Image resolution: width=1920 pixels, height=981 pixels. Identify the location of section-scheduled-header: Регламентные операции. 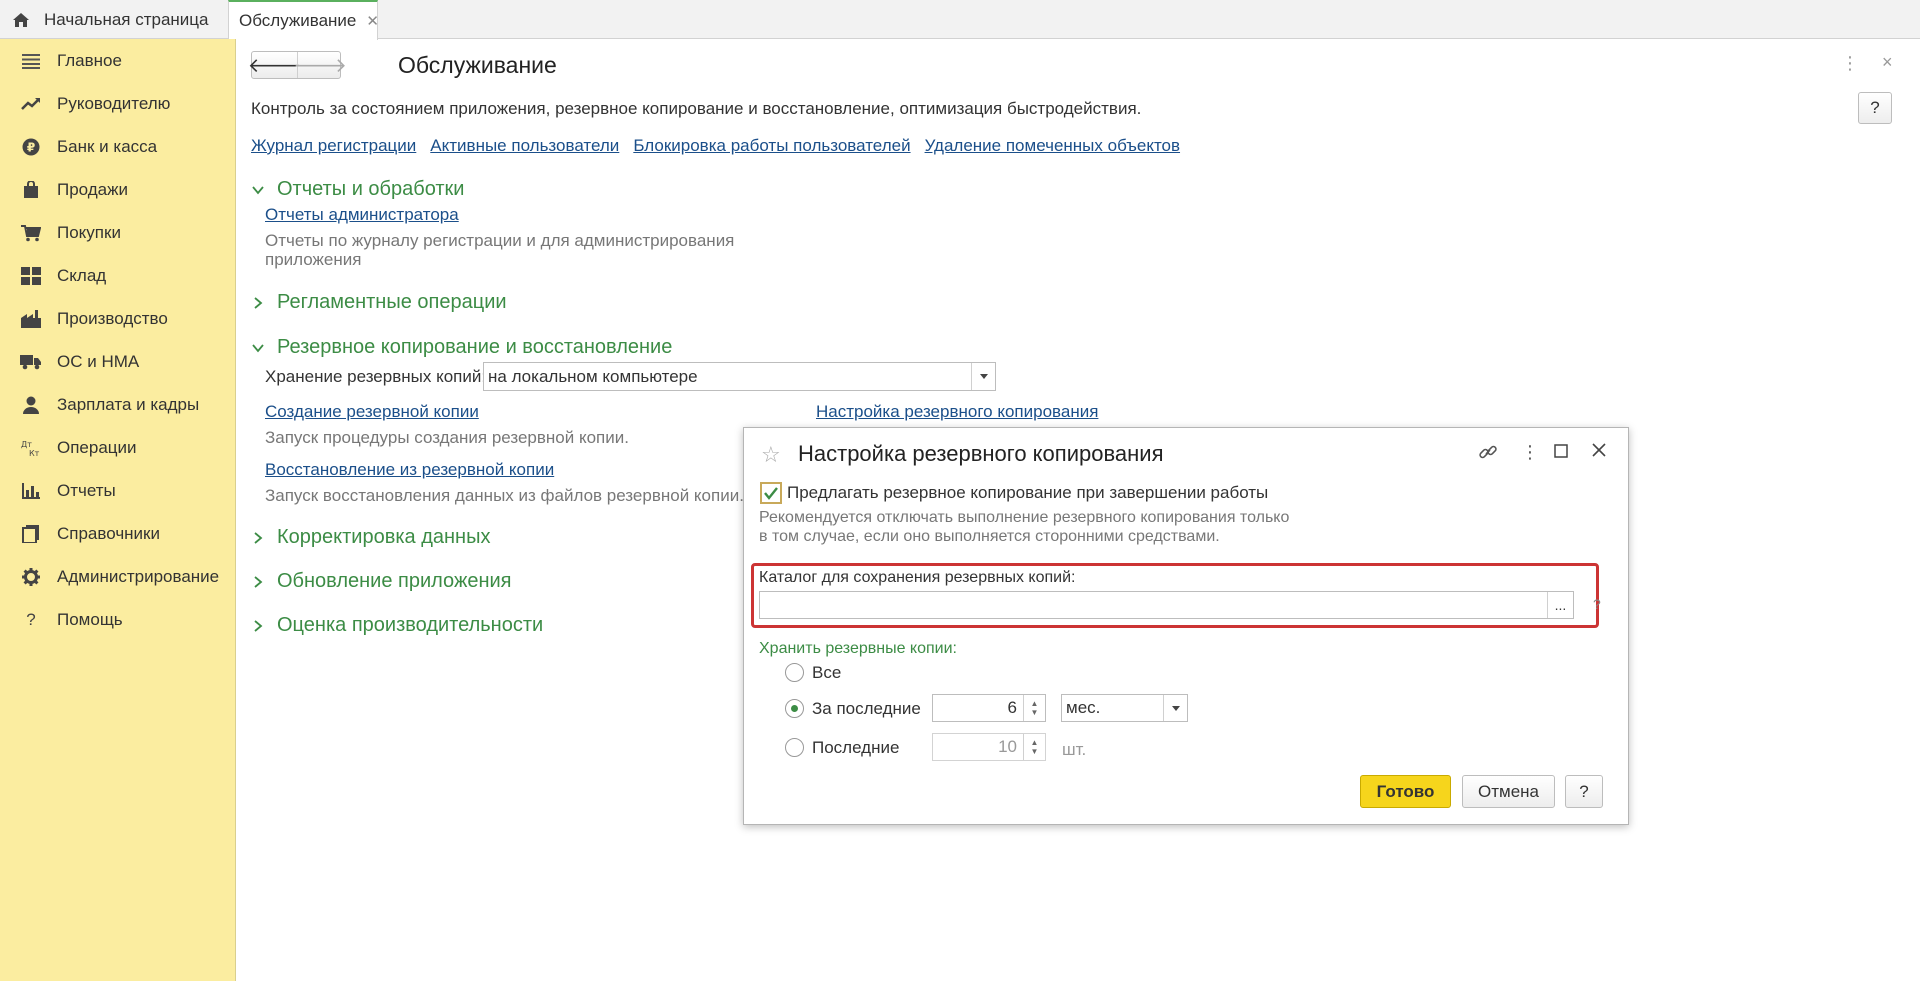
(379, 302).